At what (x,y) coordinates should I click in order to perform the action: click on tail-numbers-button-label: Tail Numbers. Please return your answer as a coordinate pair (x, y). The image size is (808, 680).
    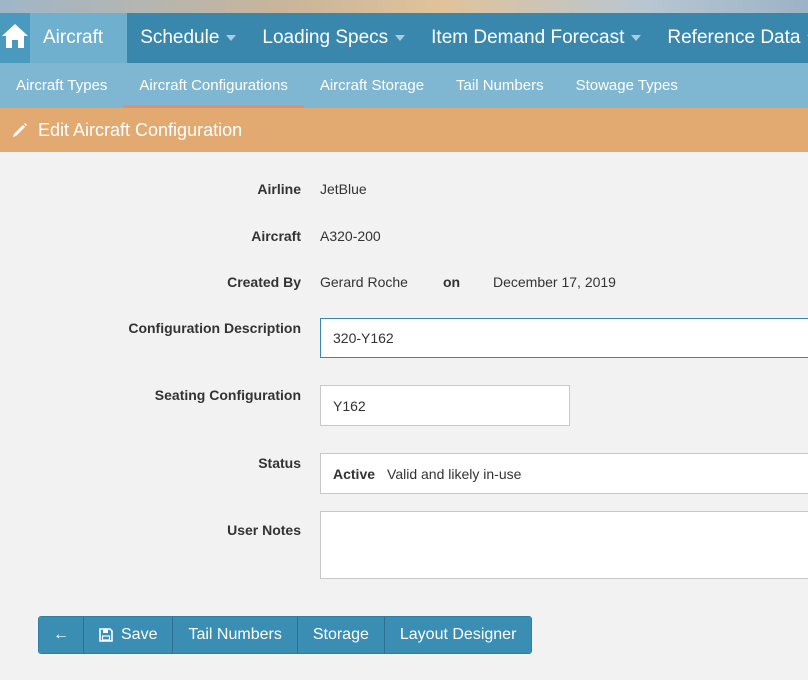
    Looking at the image, I should click on (235, 634).